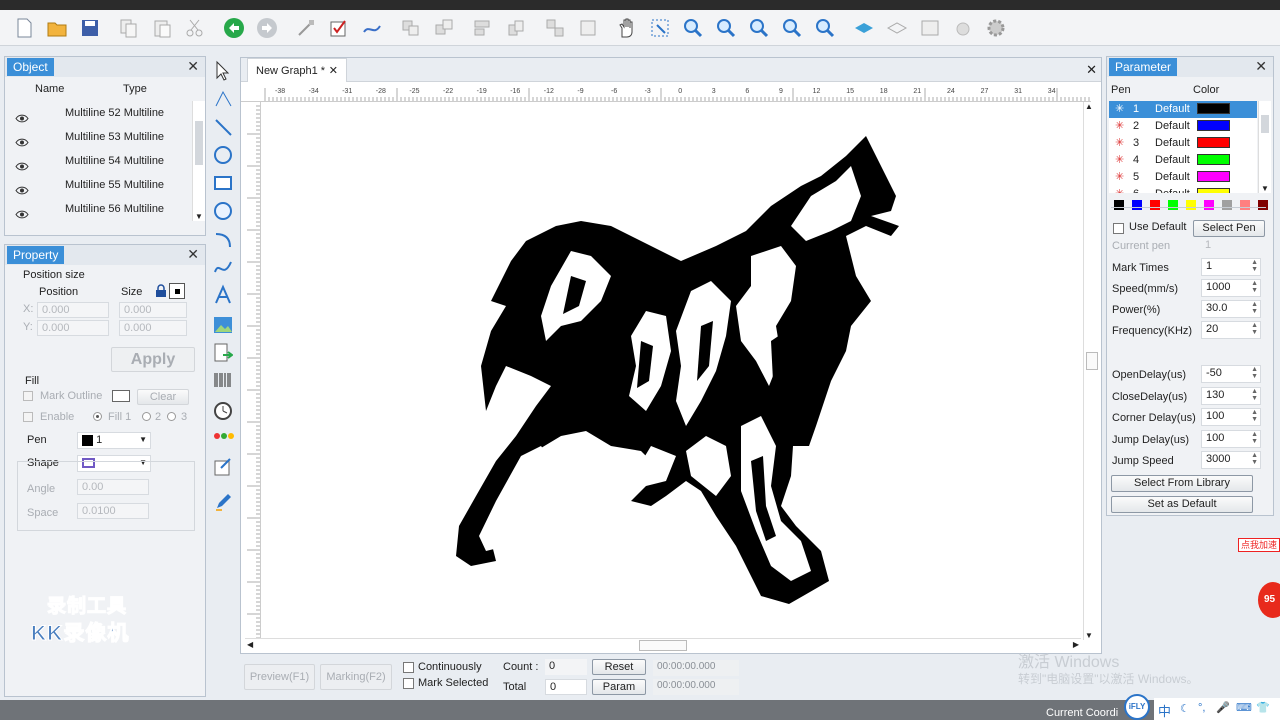 This screenshot has width=1280, height=720. I want to click on object-row: Multiline 52 Multiline, so click(100, 113).